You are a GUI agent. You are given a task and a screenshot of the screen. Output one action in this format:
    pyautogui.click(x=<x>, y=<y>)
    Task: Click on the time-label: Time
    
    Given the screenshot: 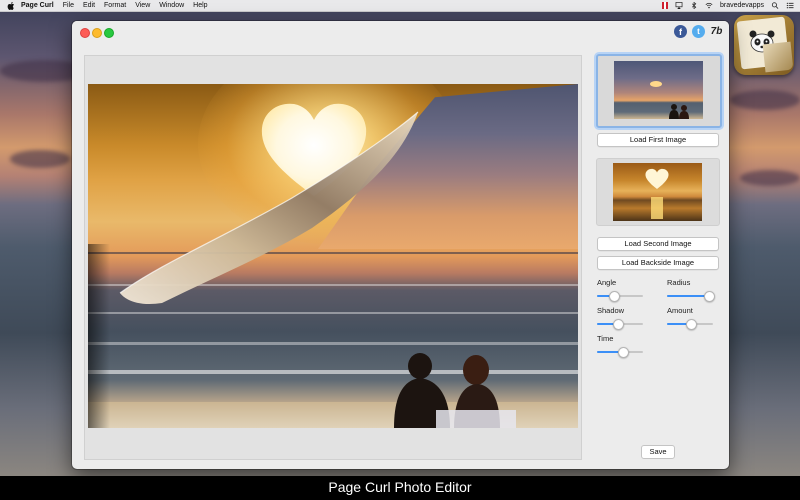 What is the action you would take?
    pyautogui.click(x=605, y=338)
    